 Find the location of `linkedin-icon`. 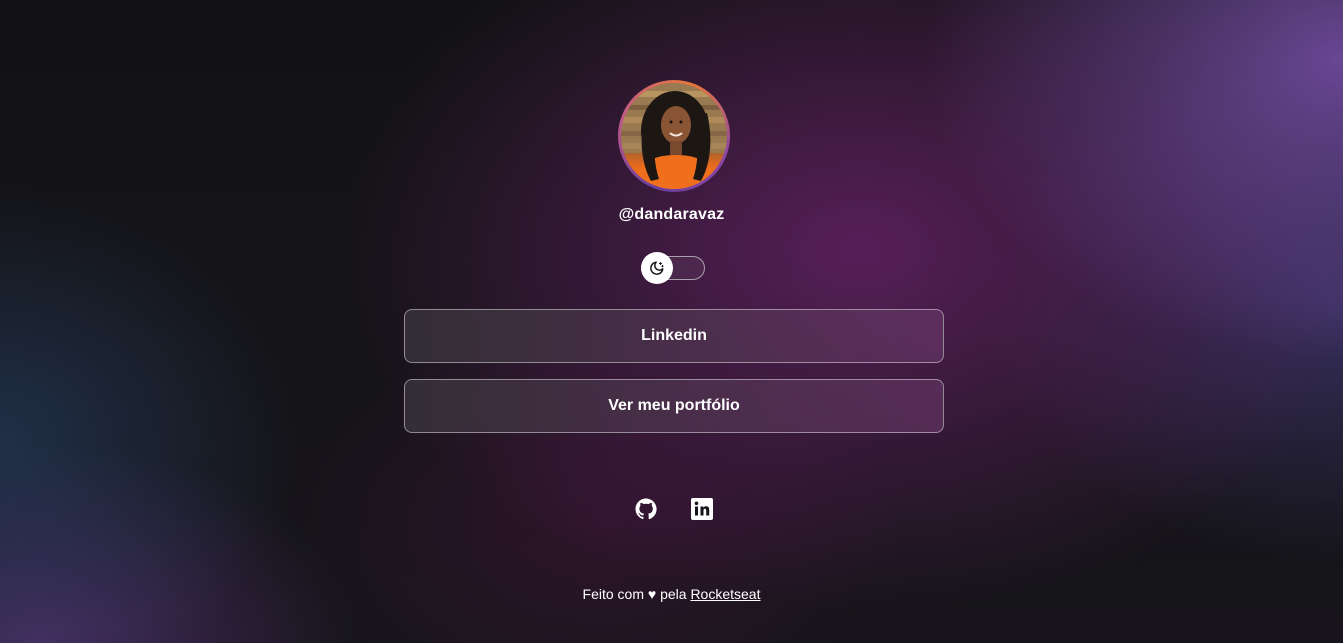

linkedin-icon is located at coordinates (702, 509).